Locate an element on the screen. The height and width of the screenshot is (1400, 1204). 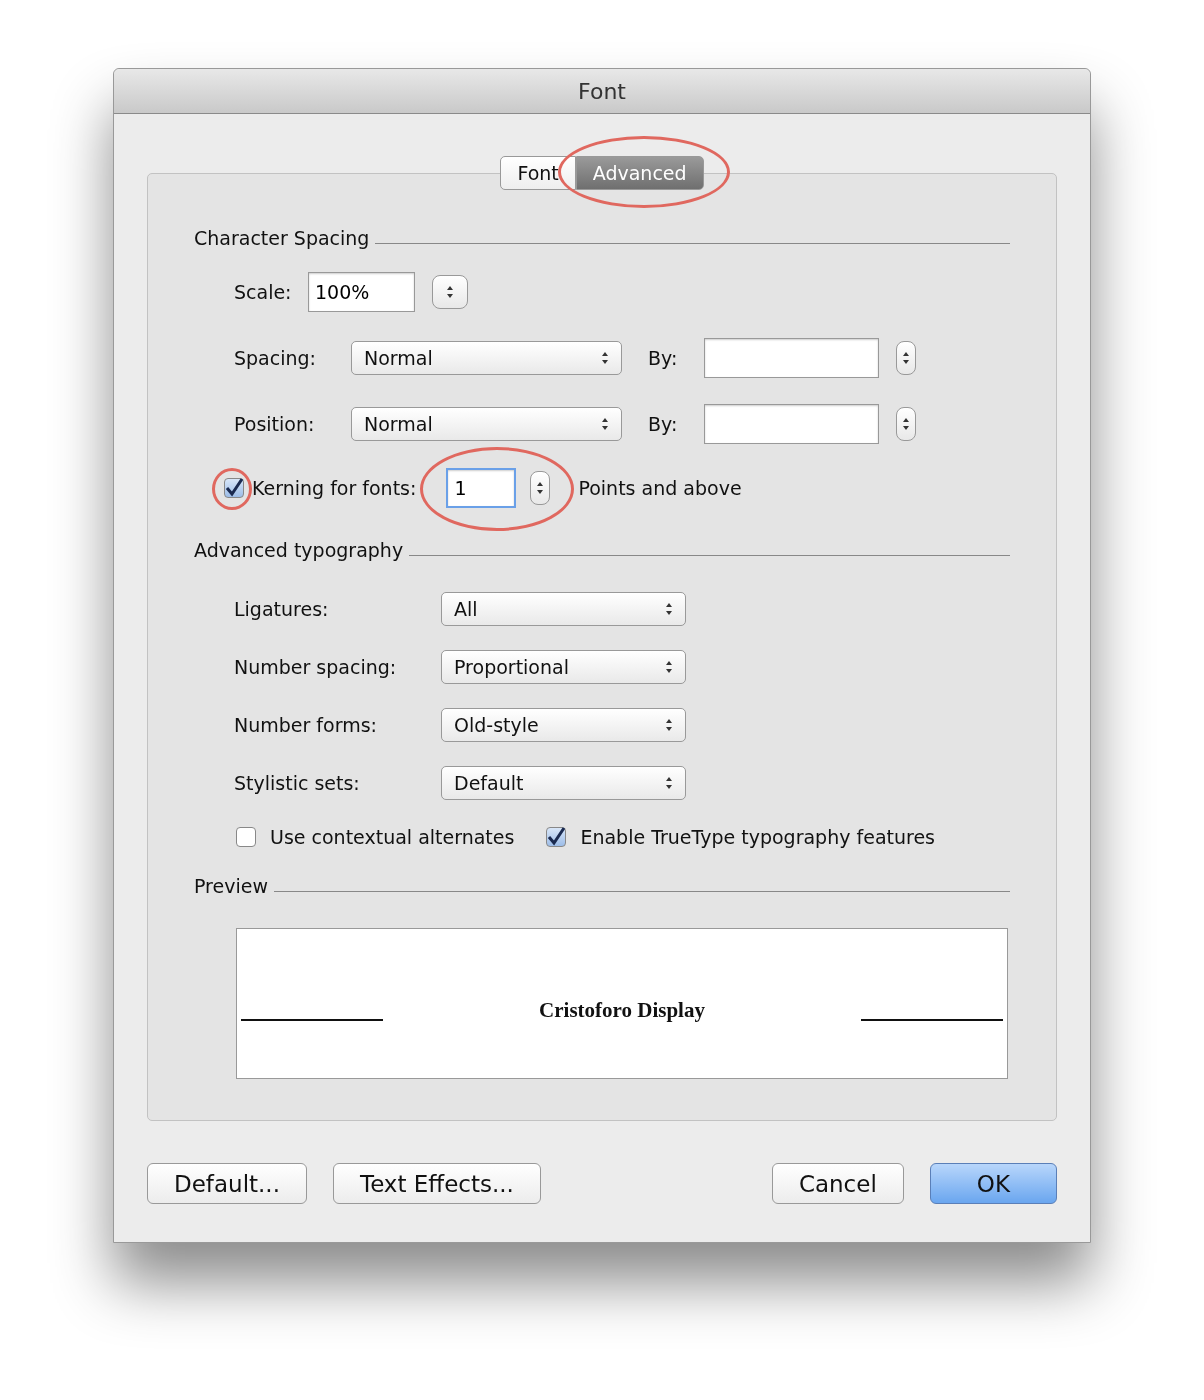
field-label: Position: is located at coordinates (275, 424).